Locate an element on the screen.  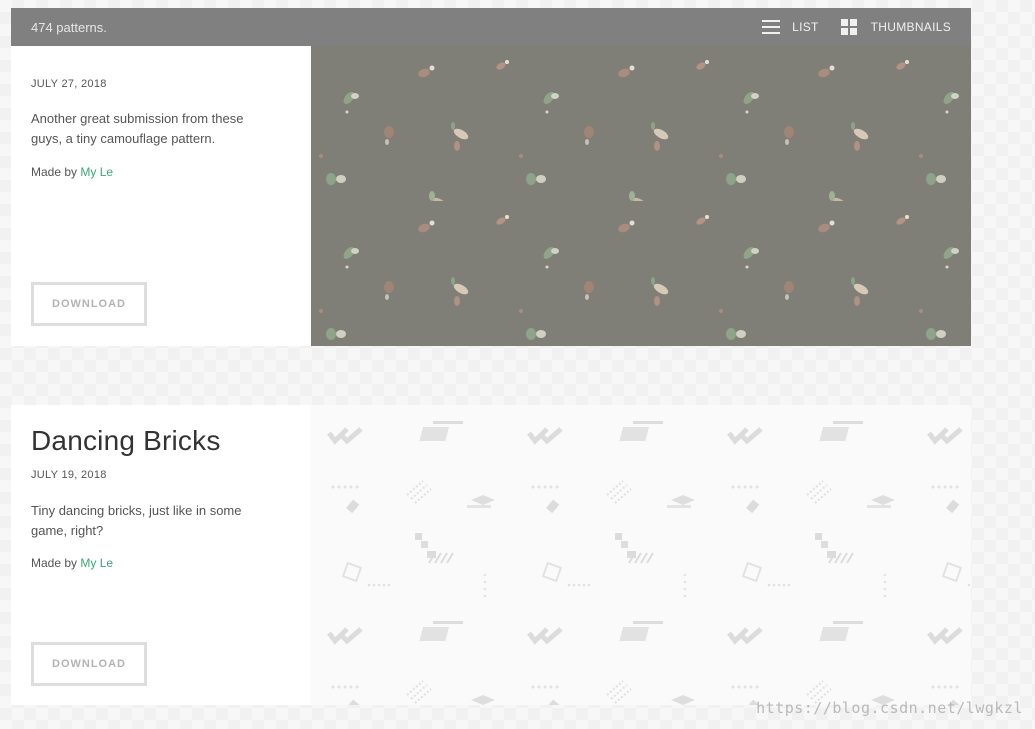
pattern-date: JULY 19, 2018 is located at coordinates (69, 475).